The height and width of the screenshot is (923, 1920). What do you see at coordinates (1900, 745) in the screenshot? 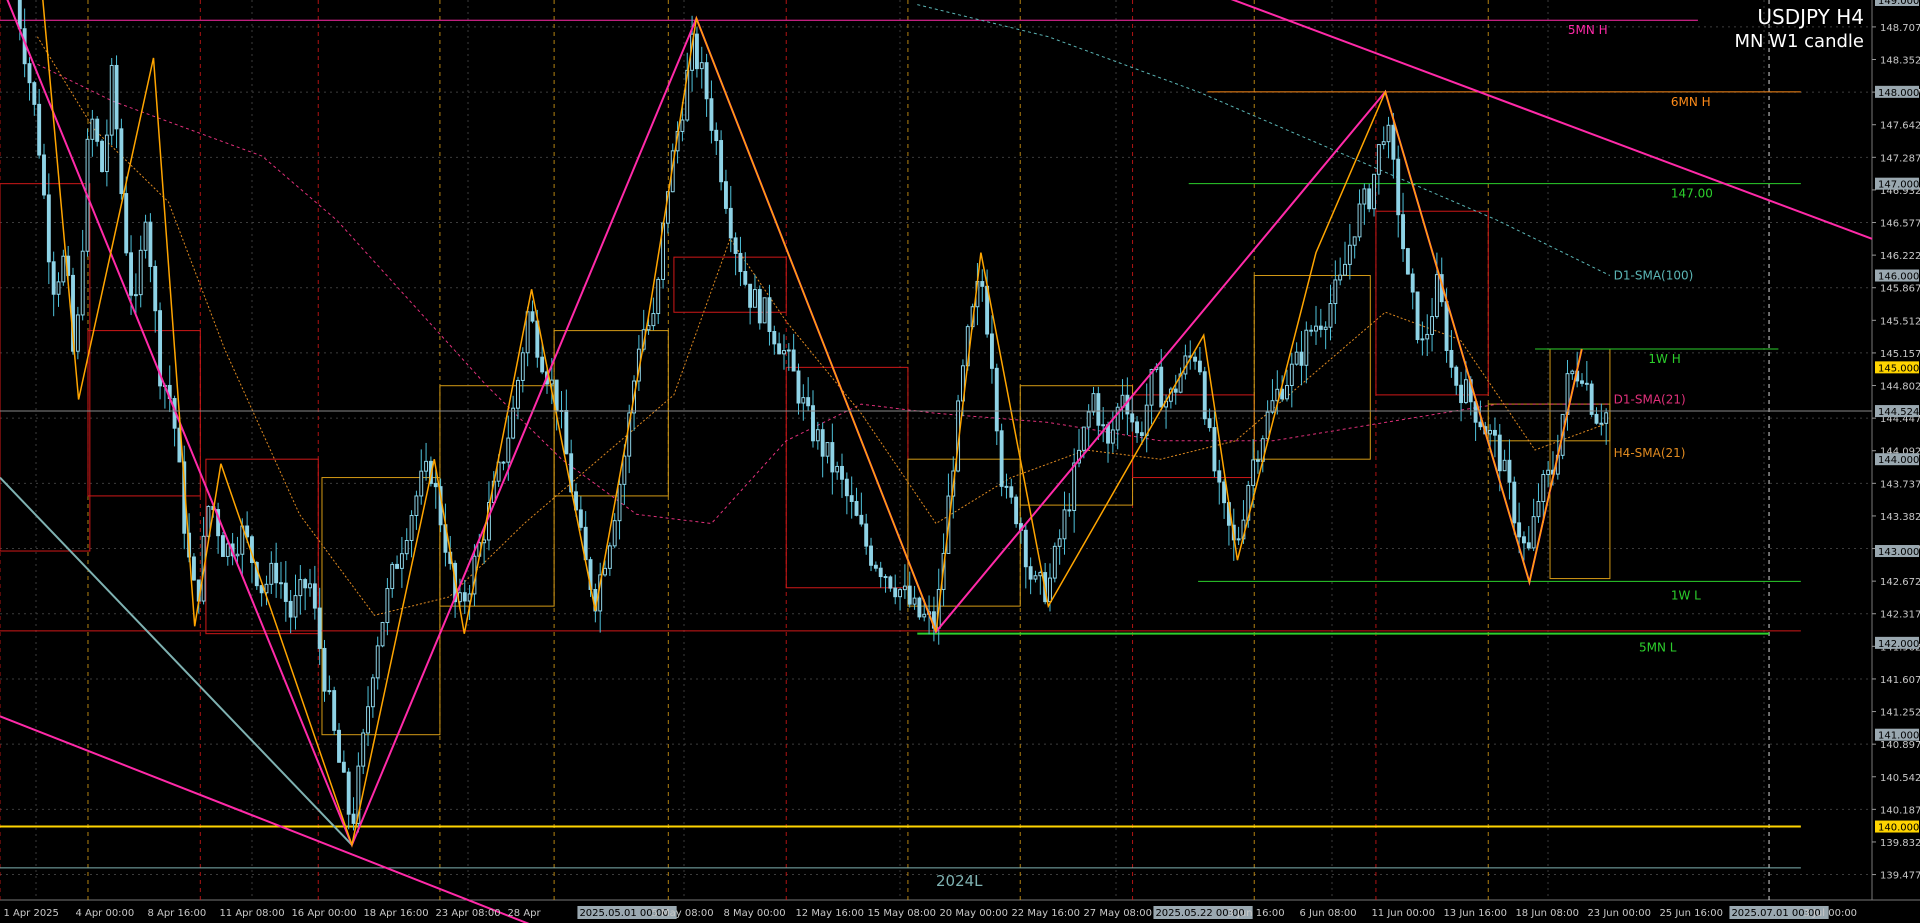
I see `y-tick-label: 140.897` at bounding box center [1900, 745].